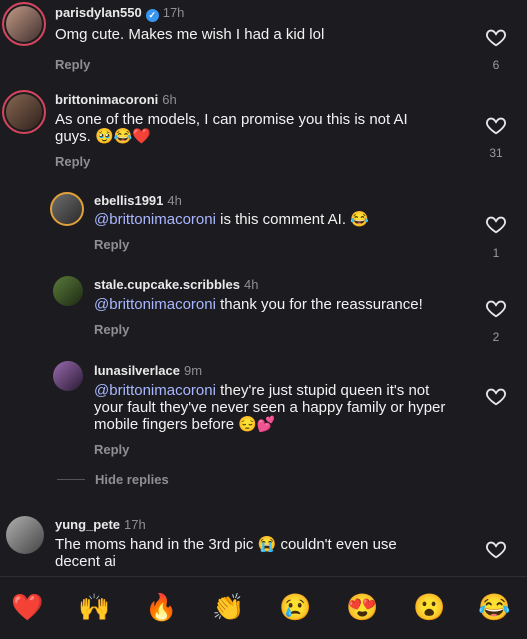 This screenshot has width=527, height=639. I want to click on surprised-face-emoji-button: 😮, so click(429, 607).